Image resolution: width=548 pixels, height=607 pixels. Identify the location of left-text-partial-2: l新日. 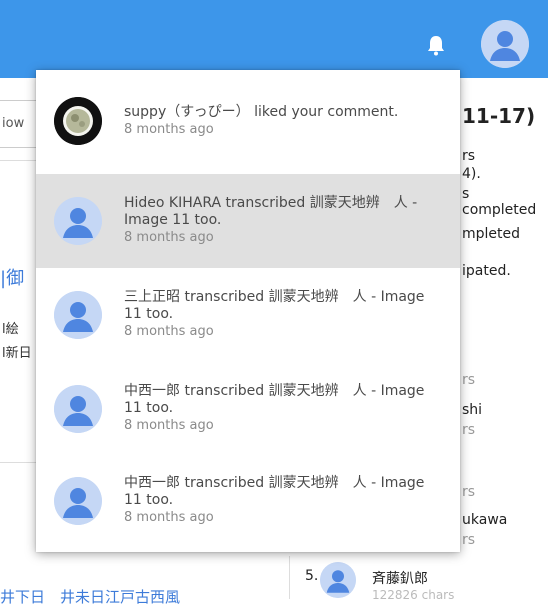
(17, 353).